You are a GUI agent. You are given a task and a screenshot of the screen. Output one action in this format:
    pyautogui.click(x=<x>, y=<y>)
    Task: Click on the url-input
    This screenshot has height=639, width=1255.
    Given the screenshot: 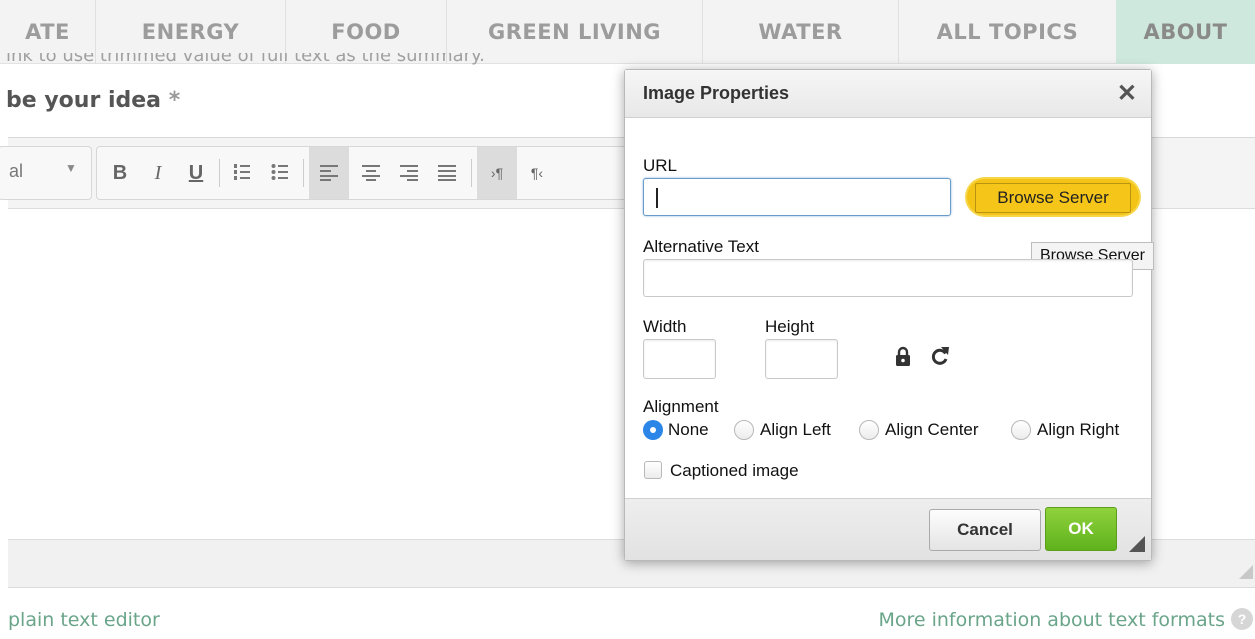 What is the action you would take?
    pyautogui.click(x=797, y=197)
    